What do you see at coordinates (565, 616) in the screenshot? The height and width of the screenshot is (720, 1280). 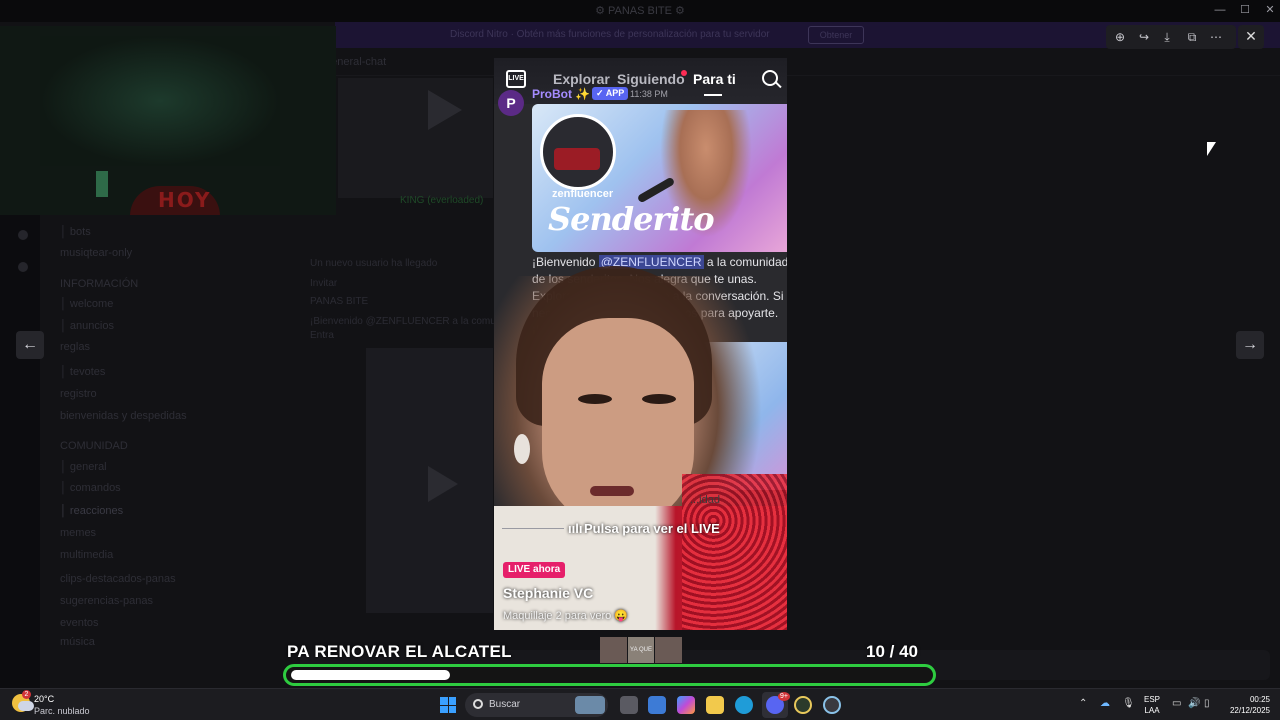 I see `stream-description: Maquillaje 2 para vero 😛` at bounding box center [565, 616].